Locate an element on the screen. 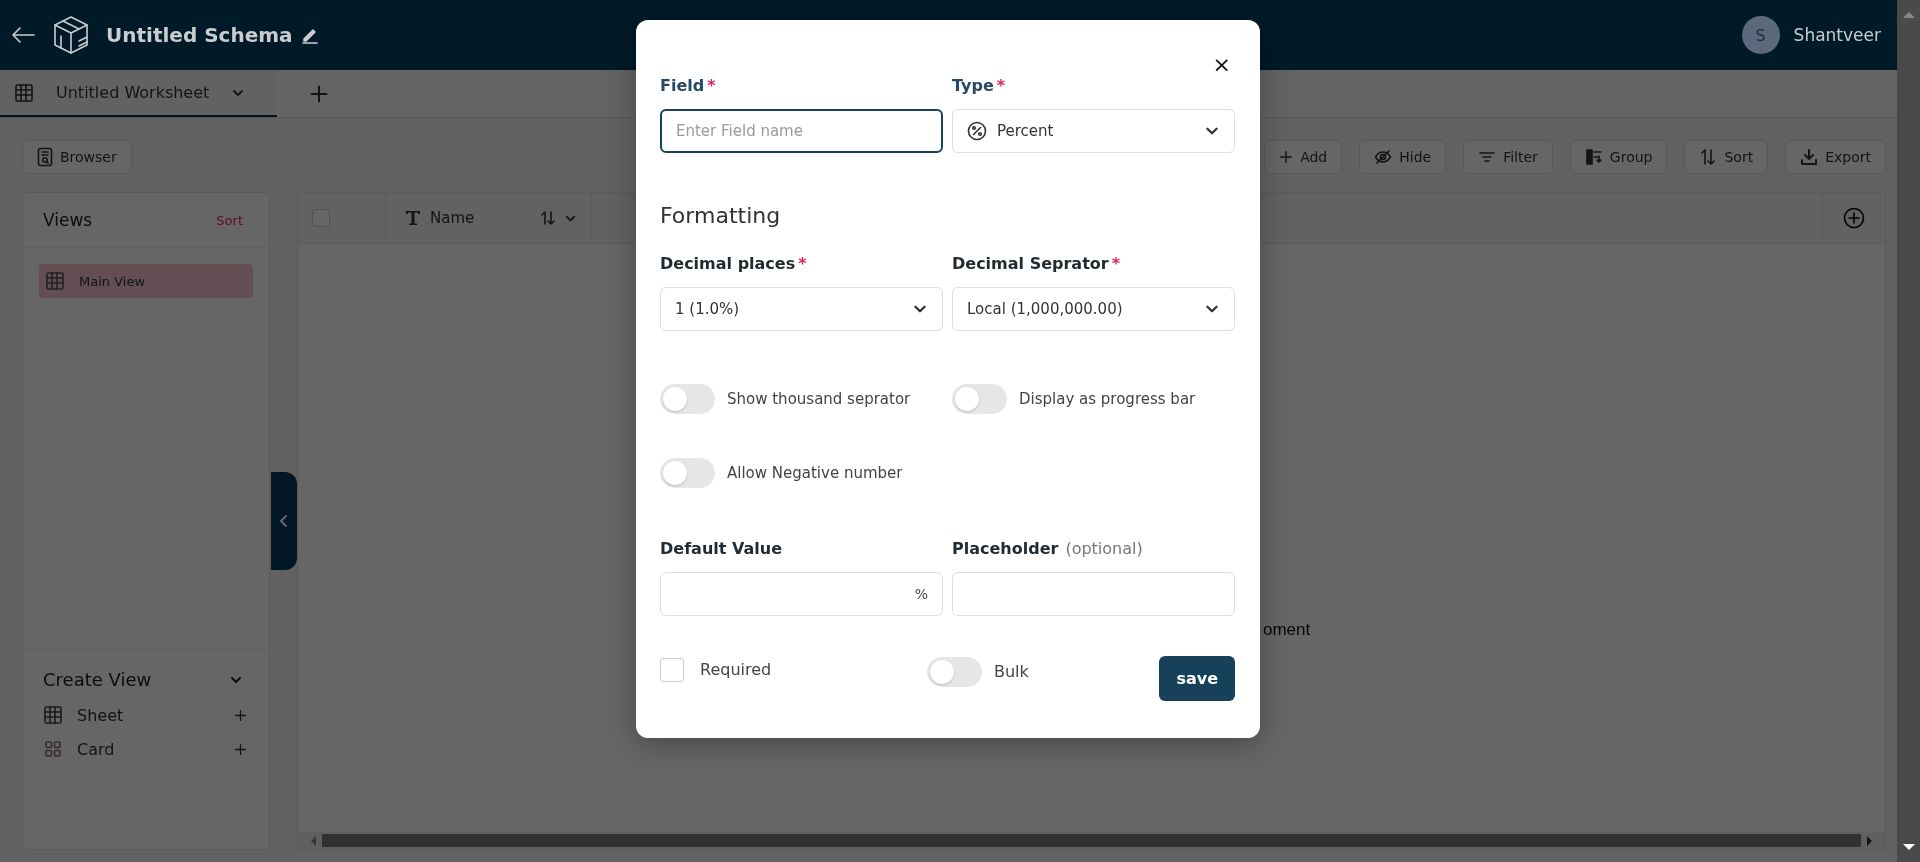  field-label: Decimal Seprator * is located at coordinates (1037, 263).